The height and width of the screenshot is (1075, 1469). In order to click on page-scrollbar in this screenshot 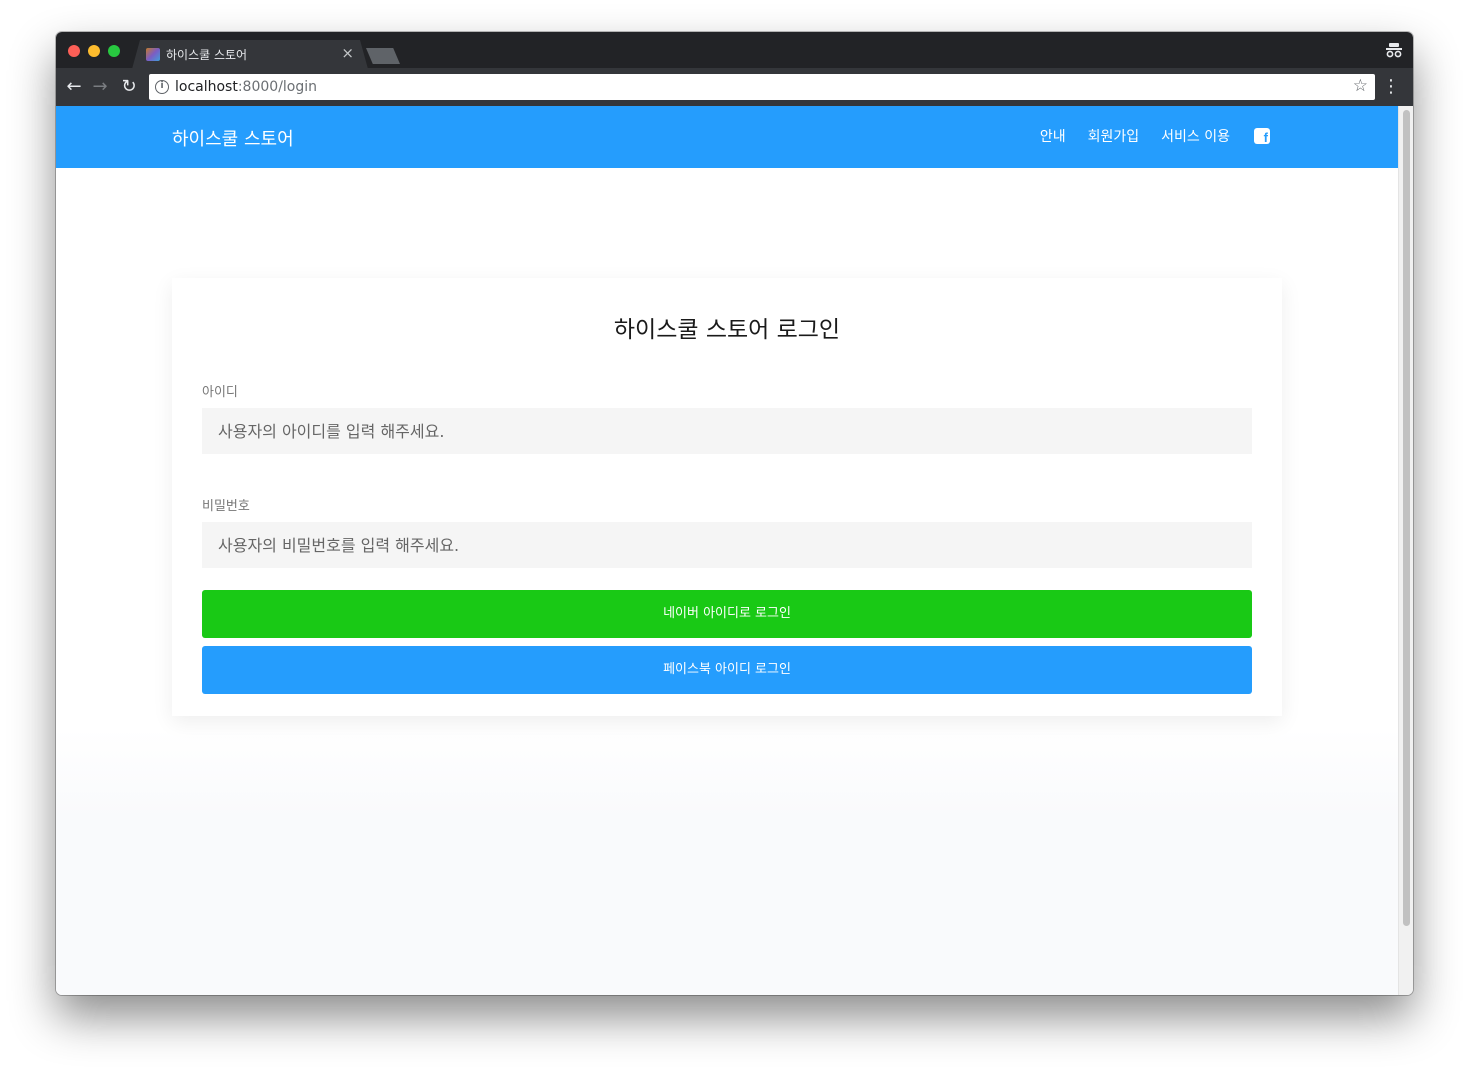, I will do `click(1405, 550)`.